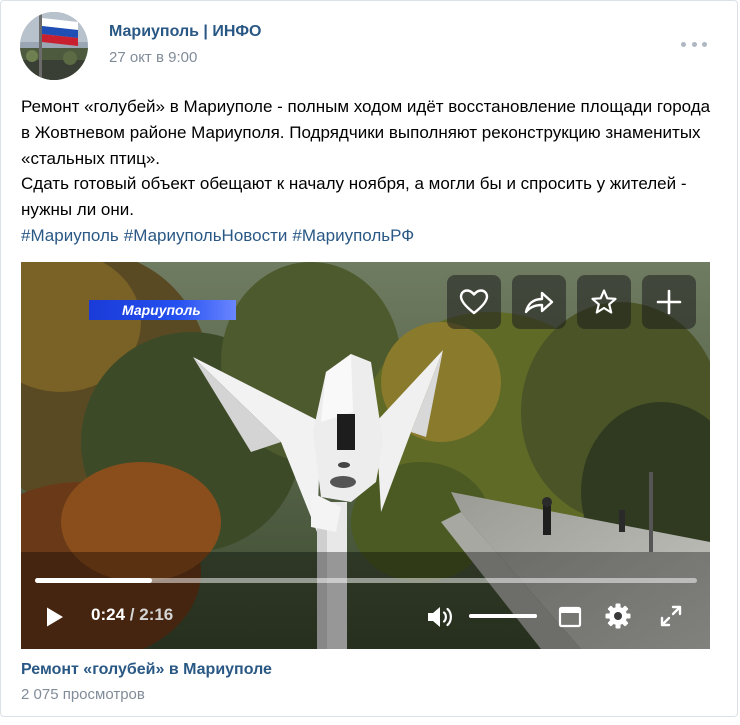  I want to click on fullscreen-icon, so click(671, 616).